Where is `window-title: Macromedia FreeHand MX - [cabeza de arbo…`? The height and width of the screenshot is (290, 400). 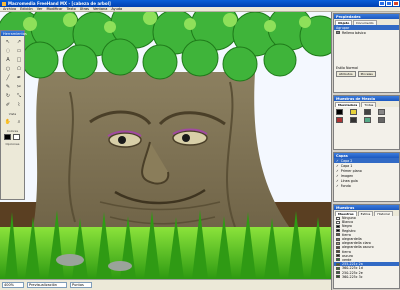
window-title: Macromedia FreeHand MX - [cabeza de arbo… is located at coordinates (59, 3).